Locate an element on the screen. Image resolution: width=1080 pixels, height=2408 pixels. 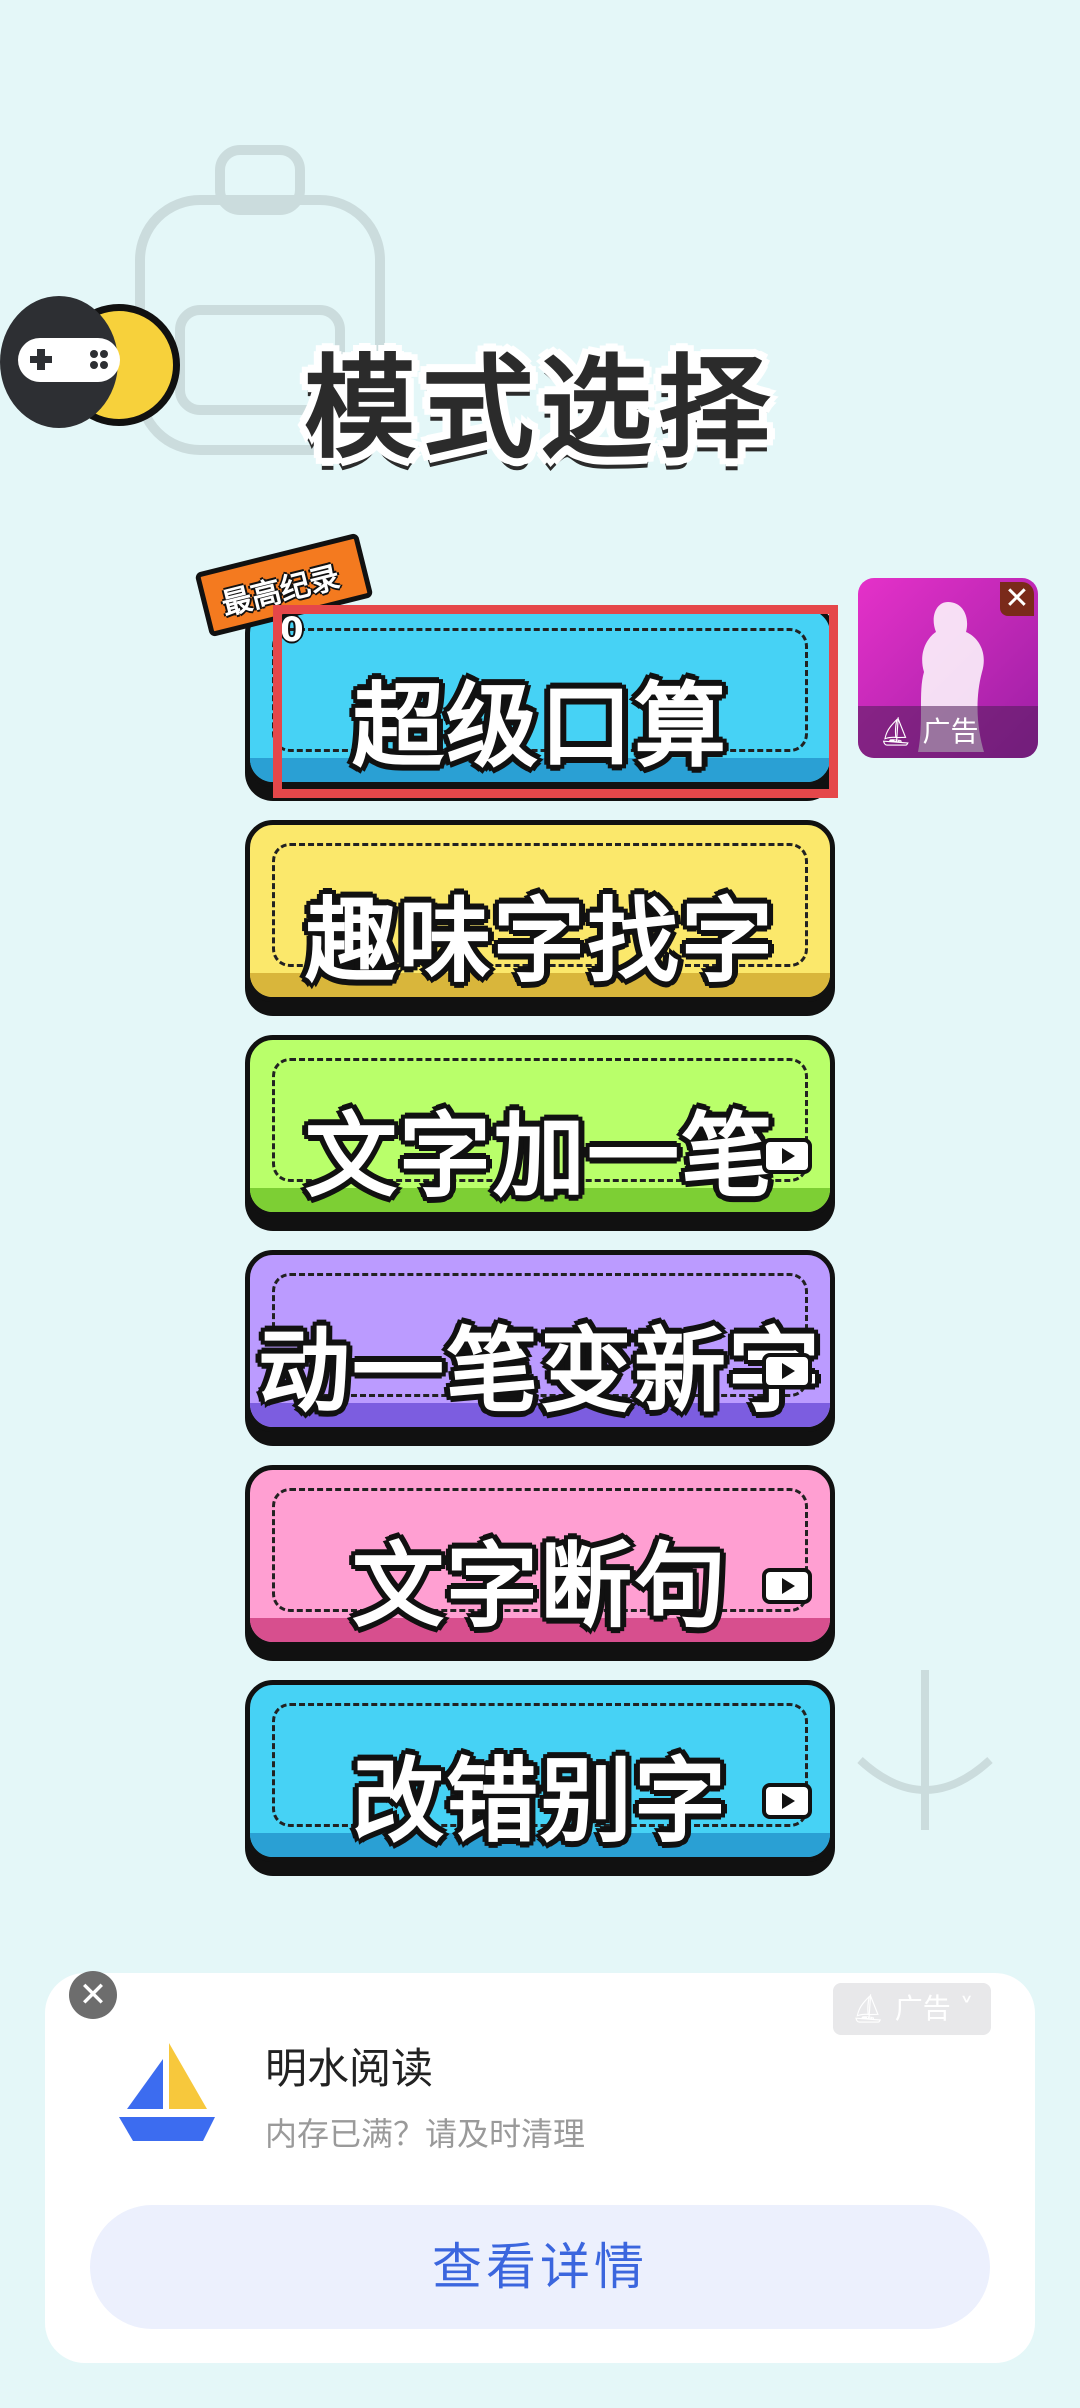
ad-badge: ⛵︎ 广告 ˅ is located at coordinates (912, 2009).